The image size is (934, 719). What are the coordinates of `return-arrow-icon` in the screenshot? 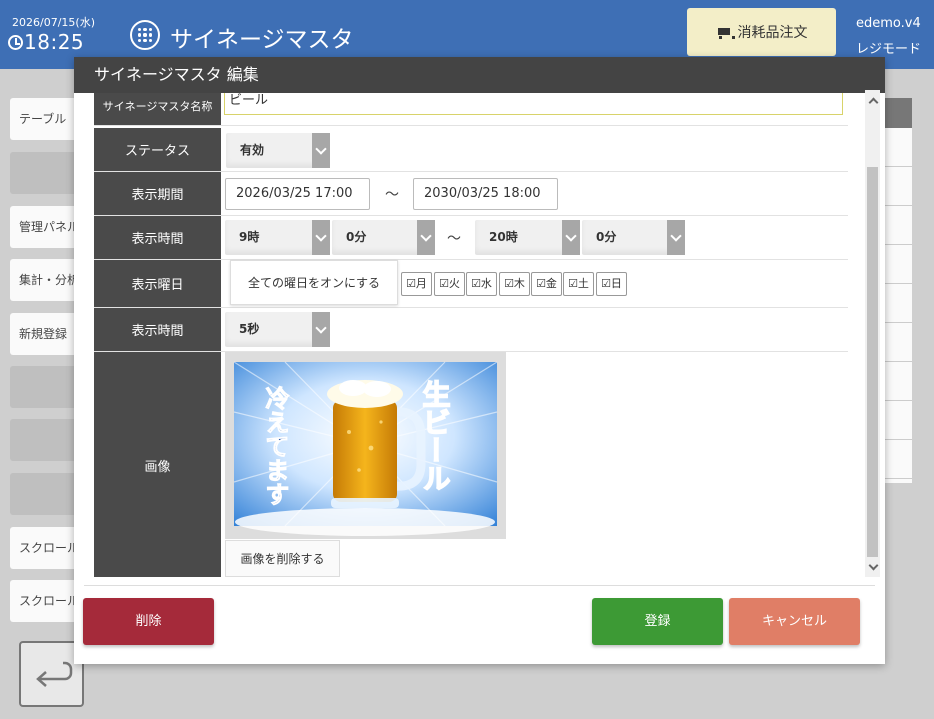 It's located at (54, 674).